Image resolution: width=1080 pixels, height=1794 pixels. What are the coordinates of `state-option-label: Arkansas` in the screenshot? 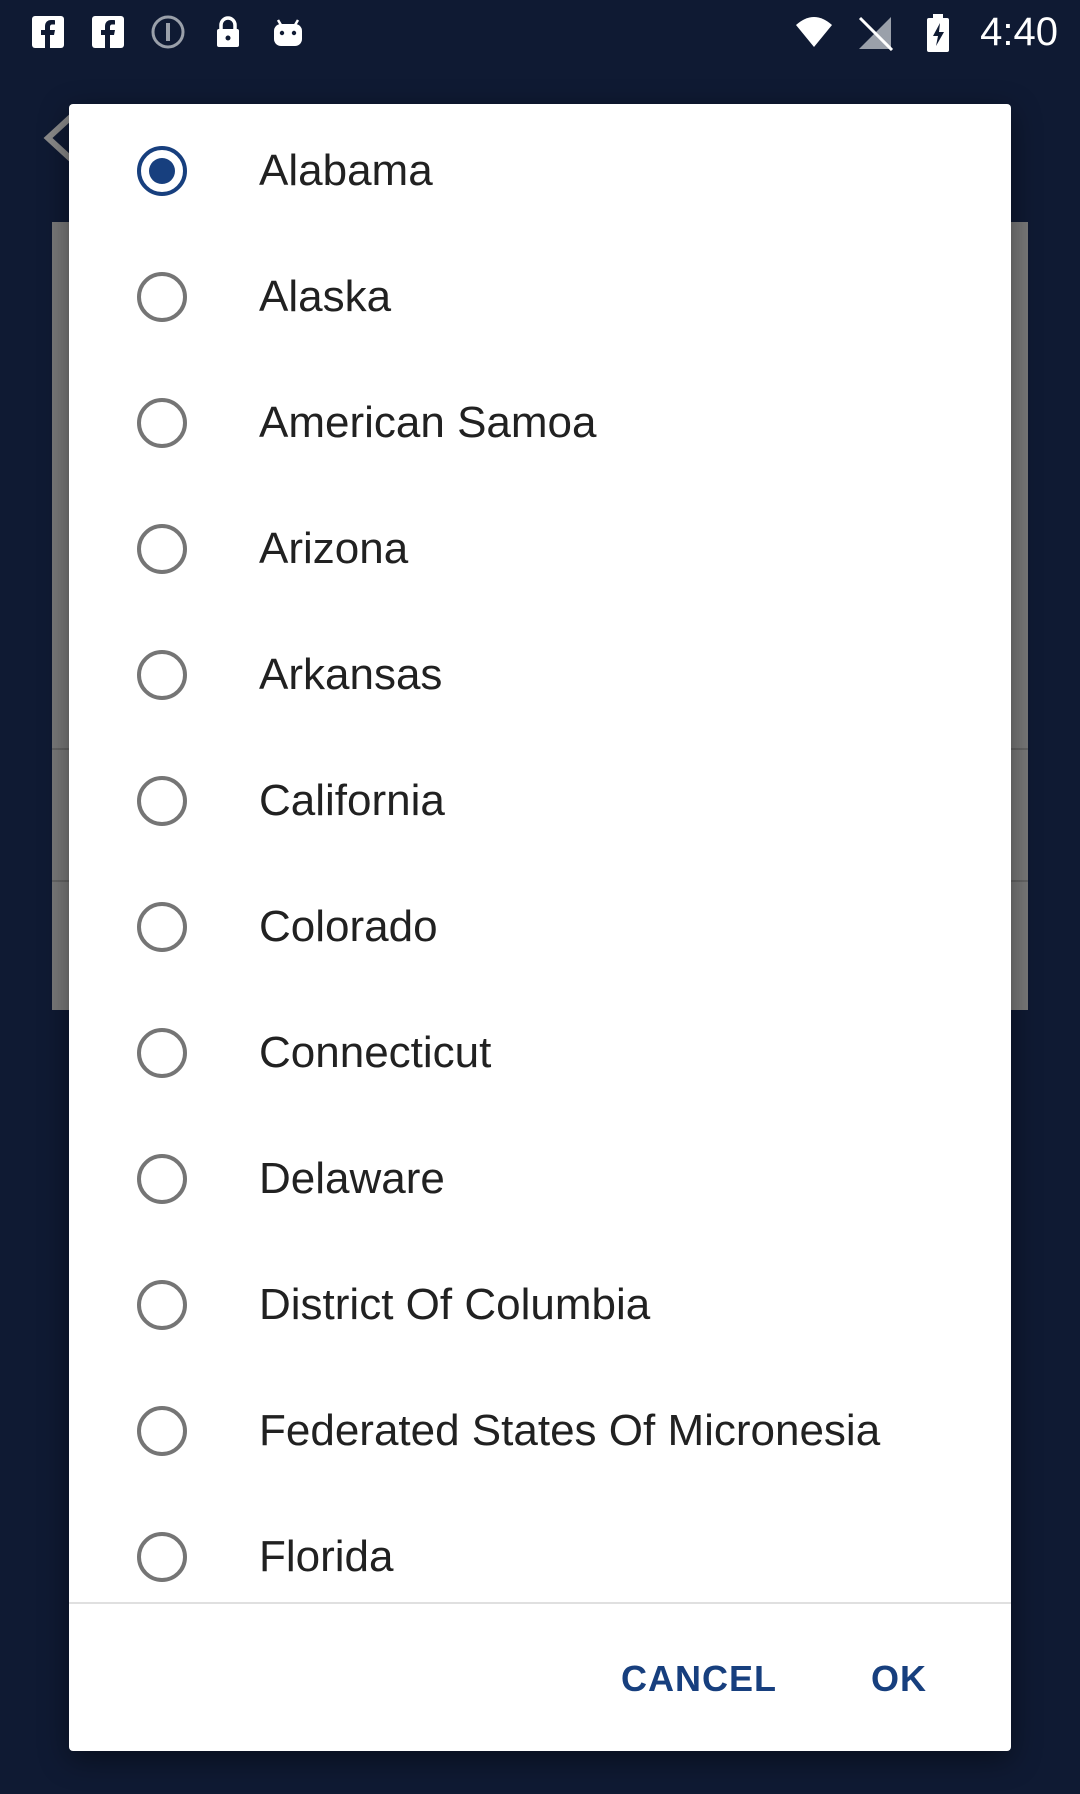 It's located at (351, 674).